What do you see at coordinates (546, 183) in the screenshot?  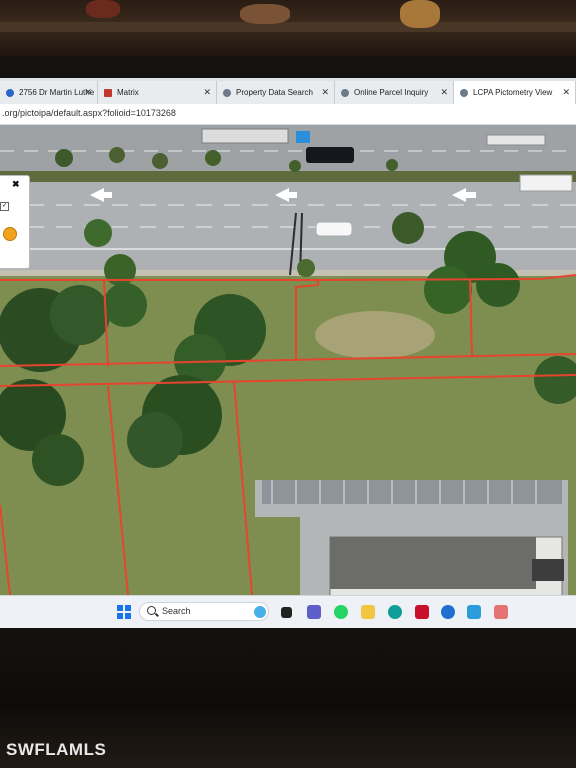 I see `pickup-truck` at bounding box center [546, 183].